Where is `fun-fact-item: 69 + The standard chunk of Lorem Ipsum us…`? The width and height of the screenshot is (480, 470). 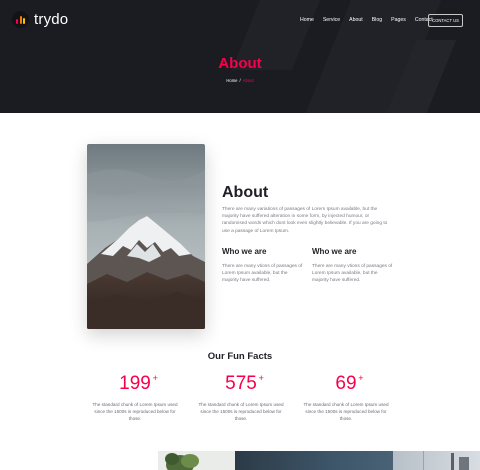 fun-fact-item: 69 + The standard chunk of Lorem Ipsum us… is located at coordinates (346, 397).